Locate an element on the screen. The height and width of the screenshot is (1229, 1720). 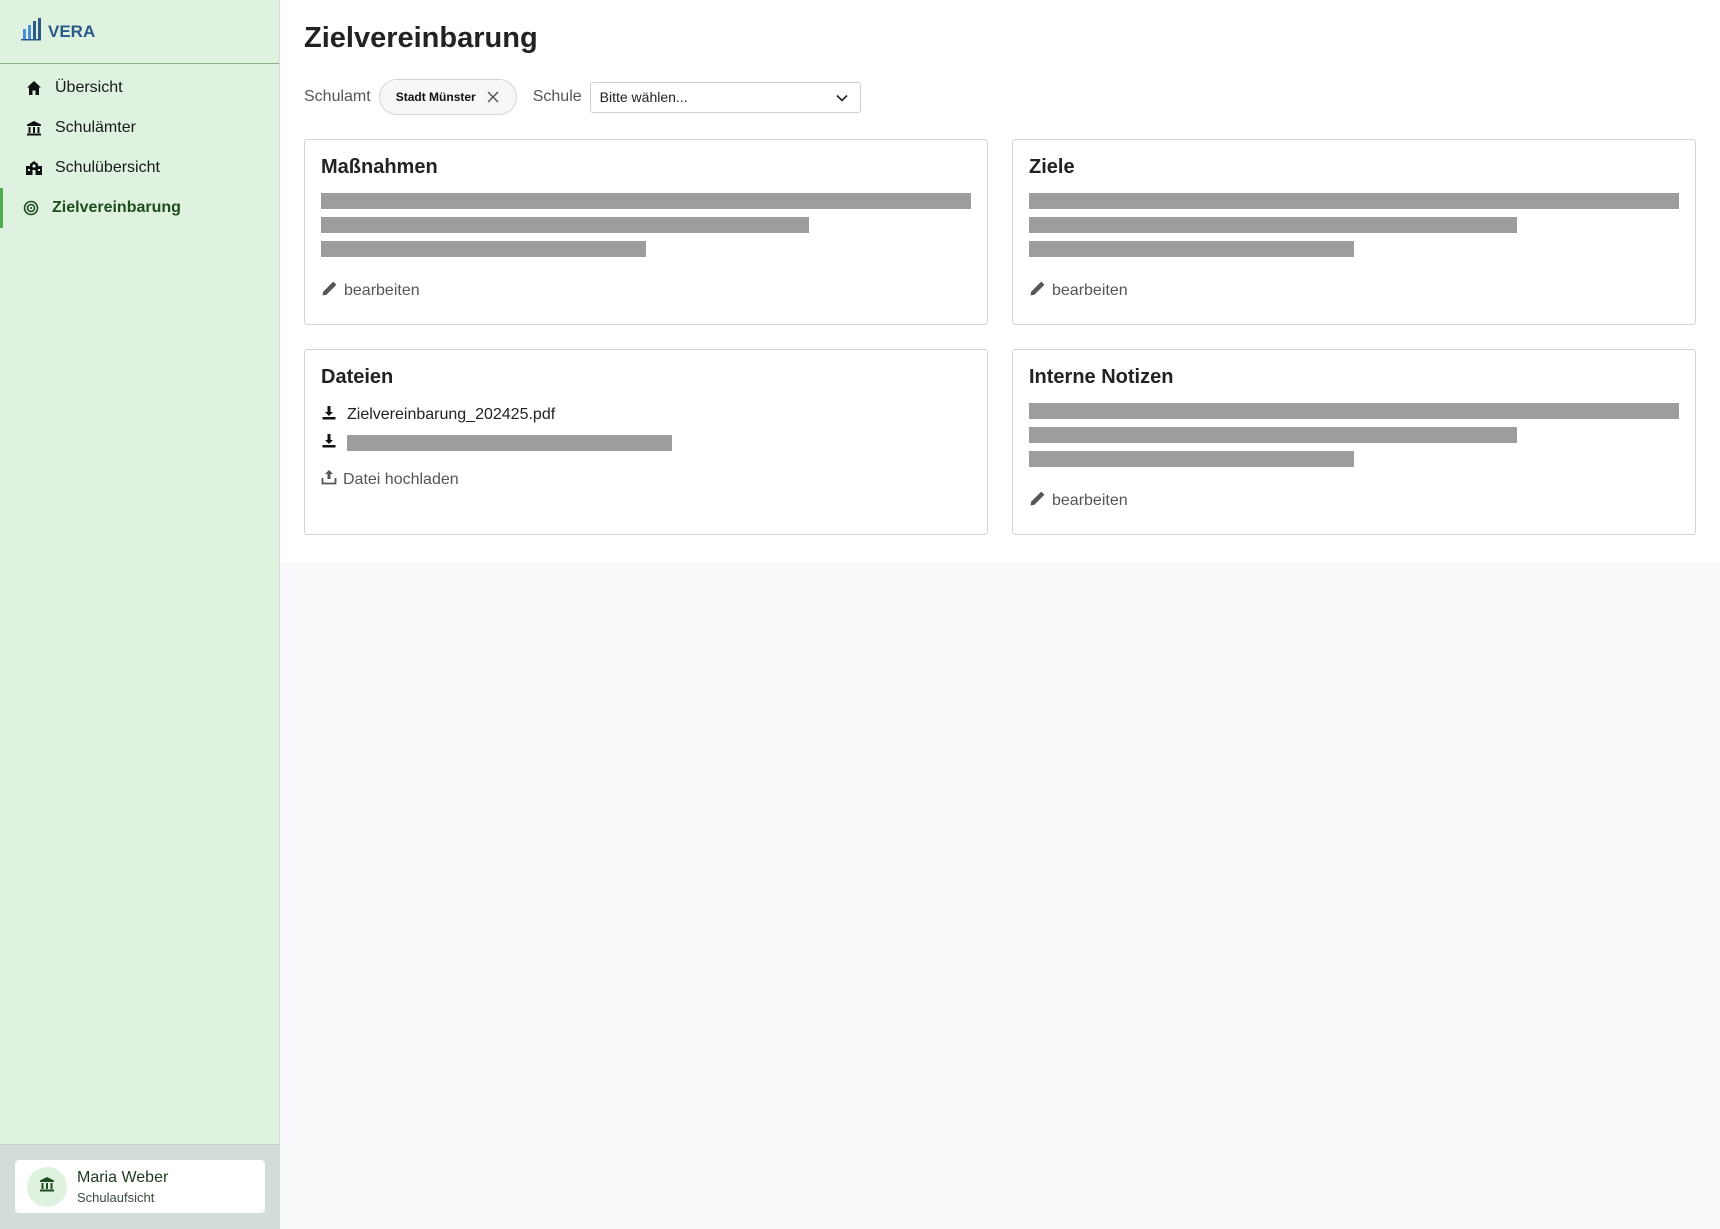
card-title: Ziele is located at coordinates (1052, 167).